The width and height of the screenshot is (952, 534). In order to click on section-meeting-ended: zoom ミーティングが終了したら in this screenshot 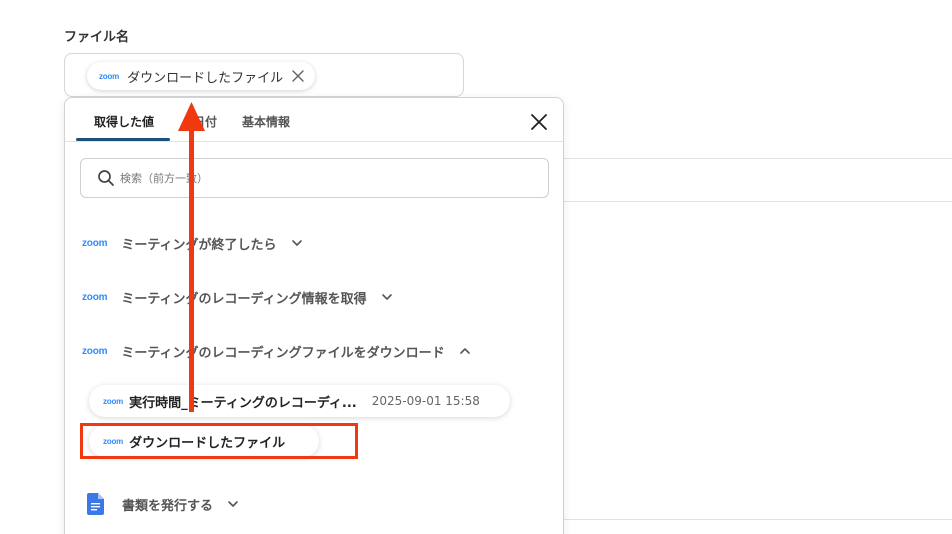, I will do `click(192, 243)`.